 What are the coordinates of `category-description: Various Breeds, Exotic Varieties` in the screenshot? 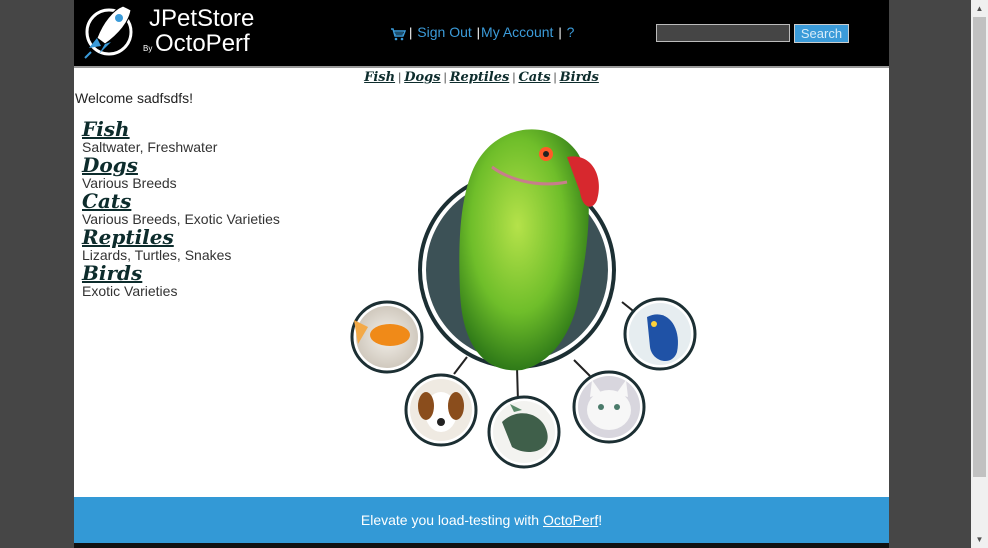 It's located at (181, 219).